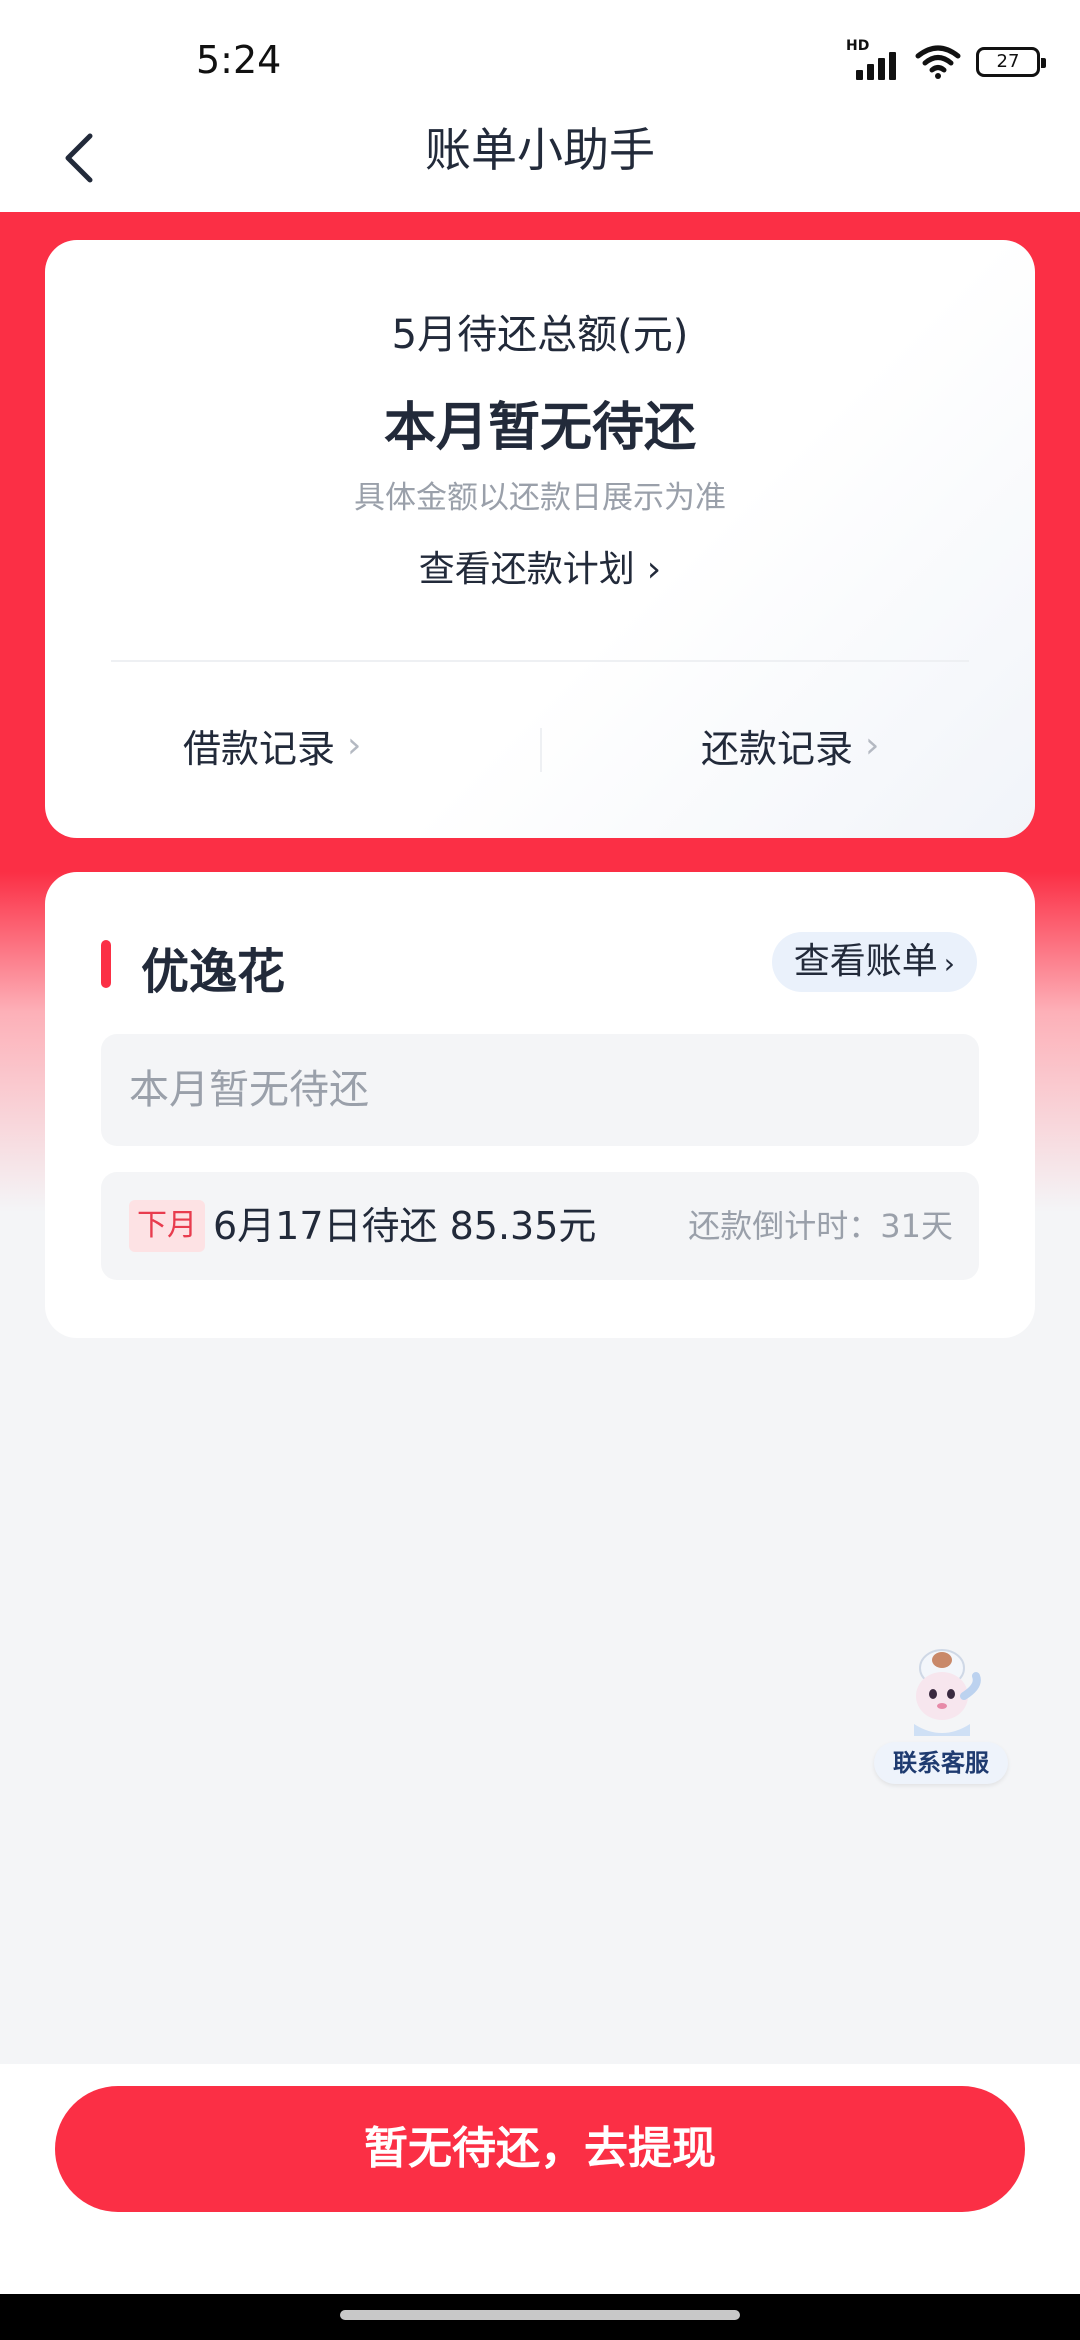 The height and width of the screenshot is (2340, 1080). Describe the element at coordinates (540, 498) in the screenshot. I see `summary-note: 具体金额以还款日展示为准` at that location.